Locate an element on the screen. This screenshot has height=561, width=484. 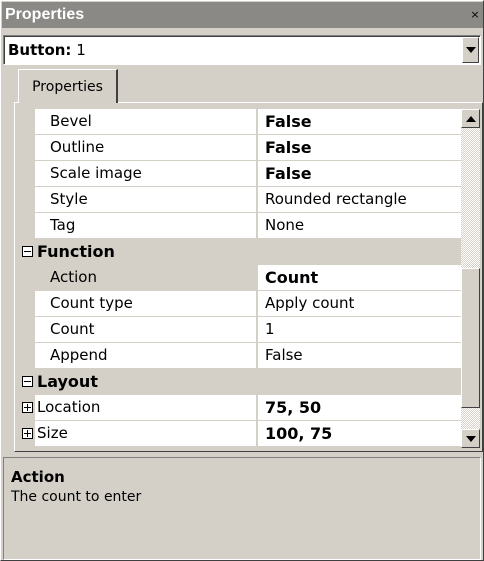
property-row-outline: Outline False is located at coordinates (239, 148).